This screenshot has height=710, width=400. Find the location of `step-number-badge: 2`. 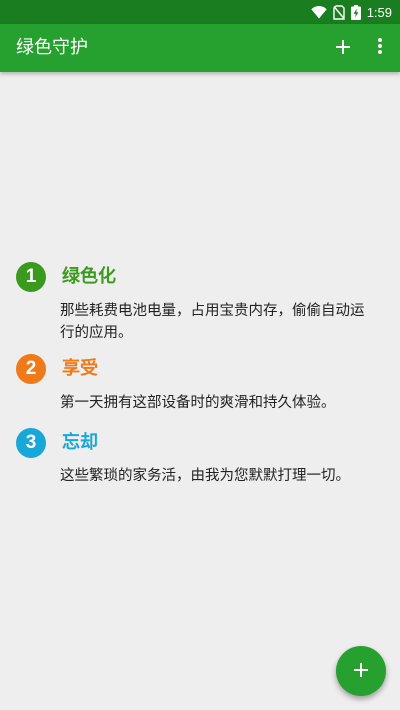

step-number-badge: 2 is located at coordinates (31, 369).